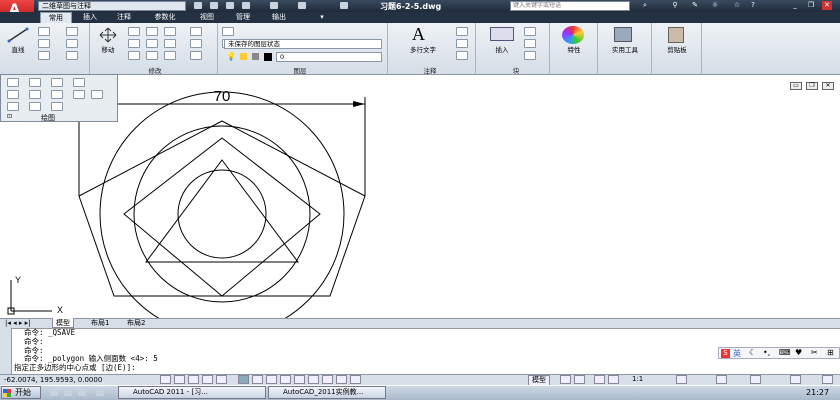  I want to click on search-input: 键入关键字或短语, so click(570, 6).